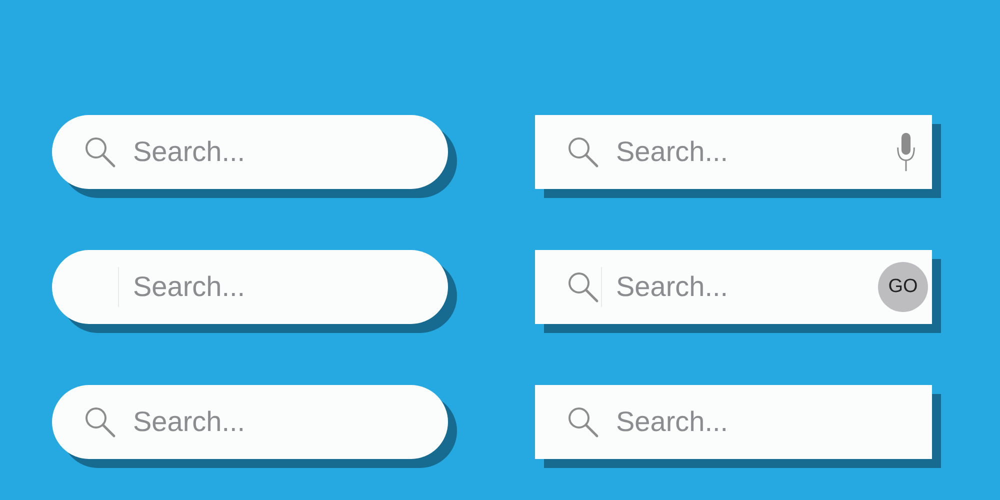 The width and height of the screenshot is (1000, 500). Describe the element at coordinates (903, 287) in the screenshot. I see `go-button: GO` at that location.